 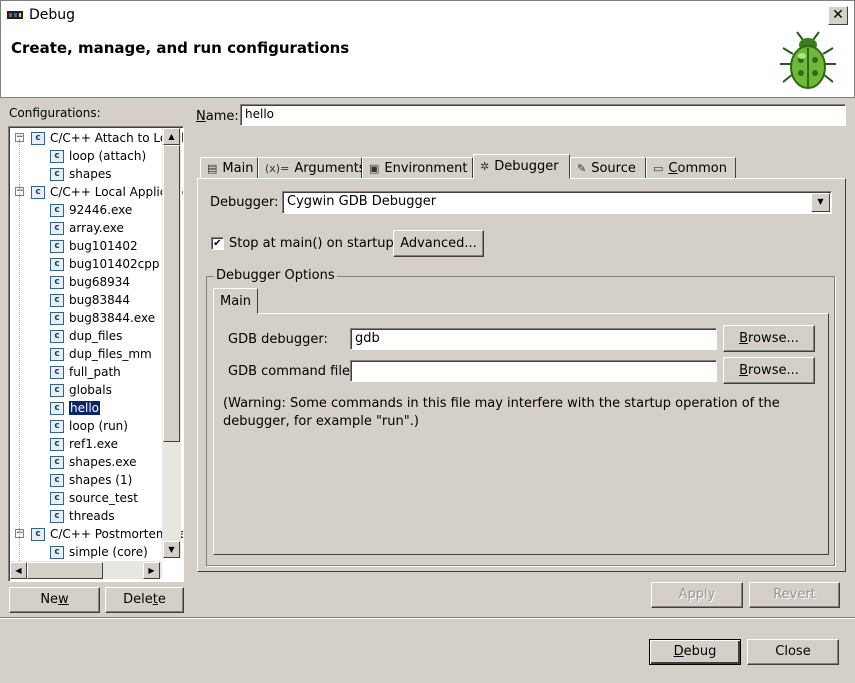 What do you see at coordinates (217, 116) in the screenshot?
I see `name-label: Name:` at bounding box center [217, 116].